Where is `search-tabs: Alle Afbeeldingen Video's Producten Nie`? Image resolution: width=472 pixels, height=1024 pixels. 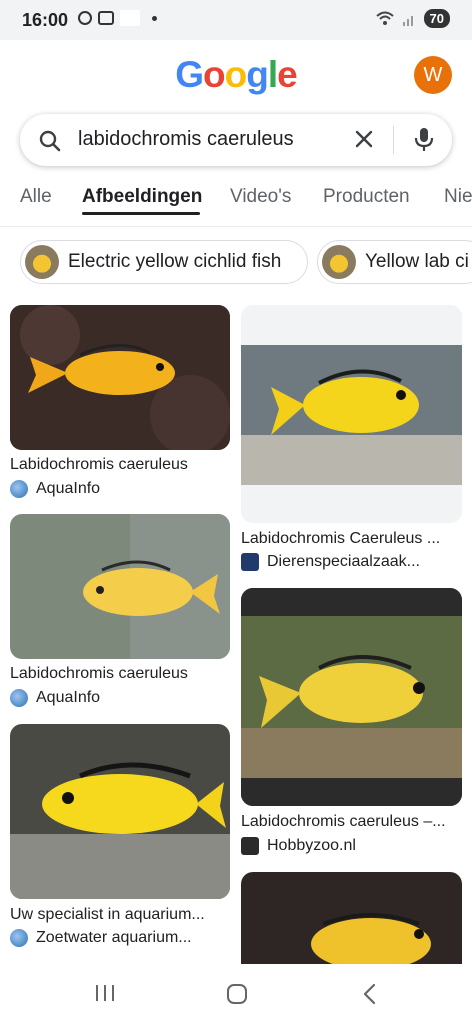 search-tabs: Alle Afbeeldingen Video's Producten Nie is located at coordinates (236, 204).